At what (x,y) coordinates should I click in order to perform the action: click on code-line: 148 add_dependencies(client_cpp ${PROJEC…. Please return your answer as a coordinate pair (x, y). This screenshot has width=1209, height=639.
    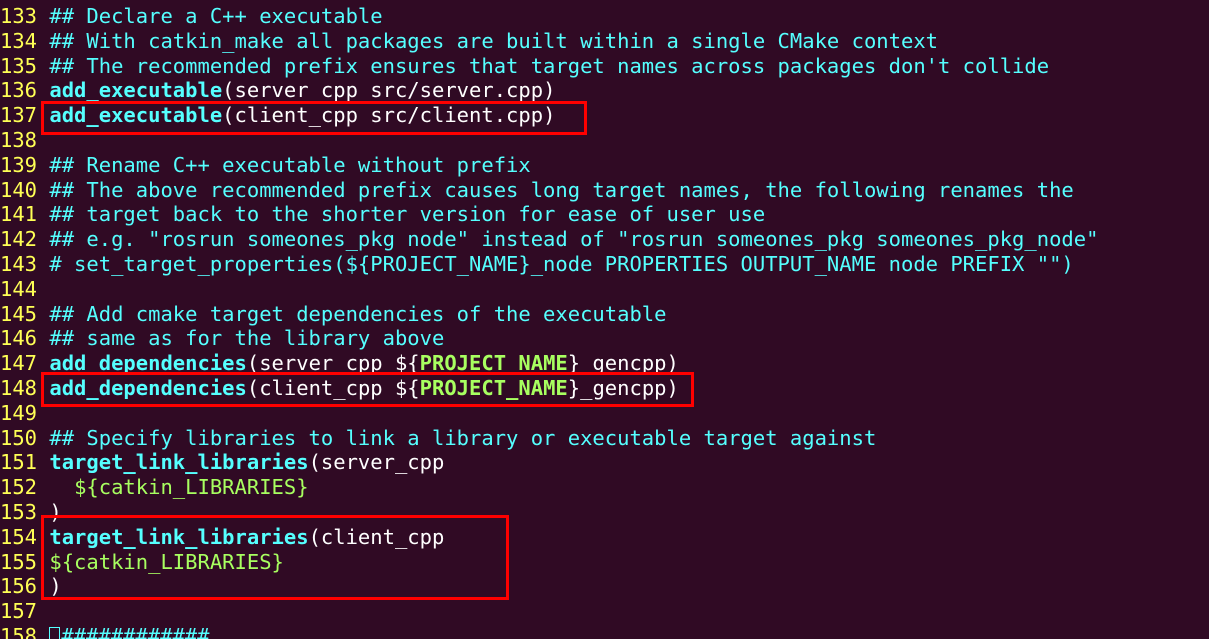
    Looking at the image, I should click on (339, 388).